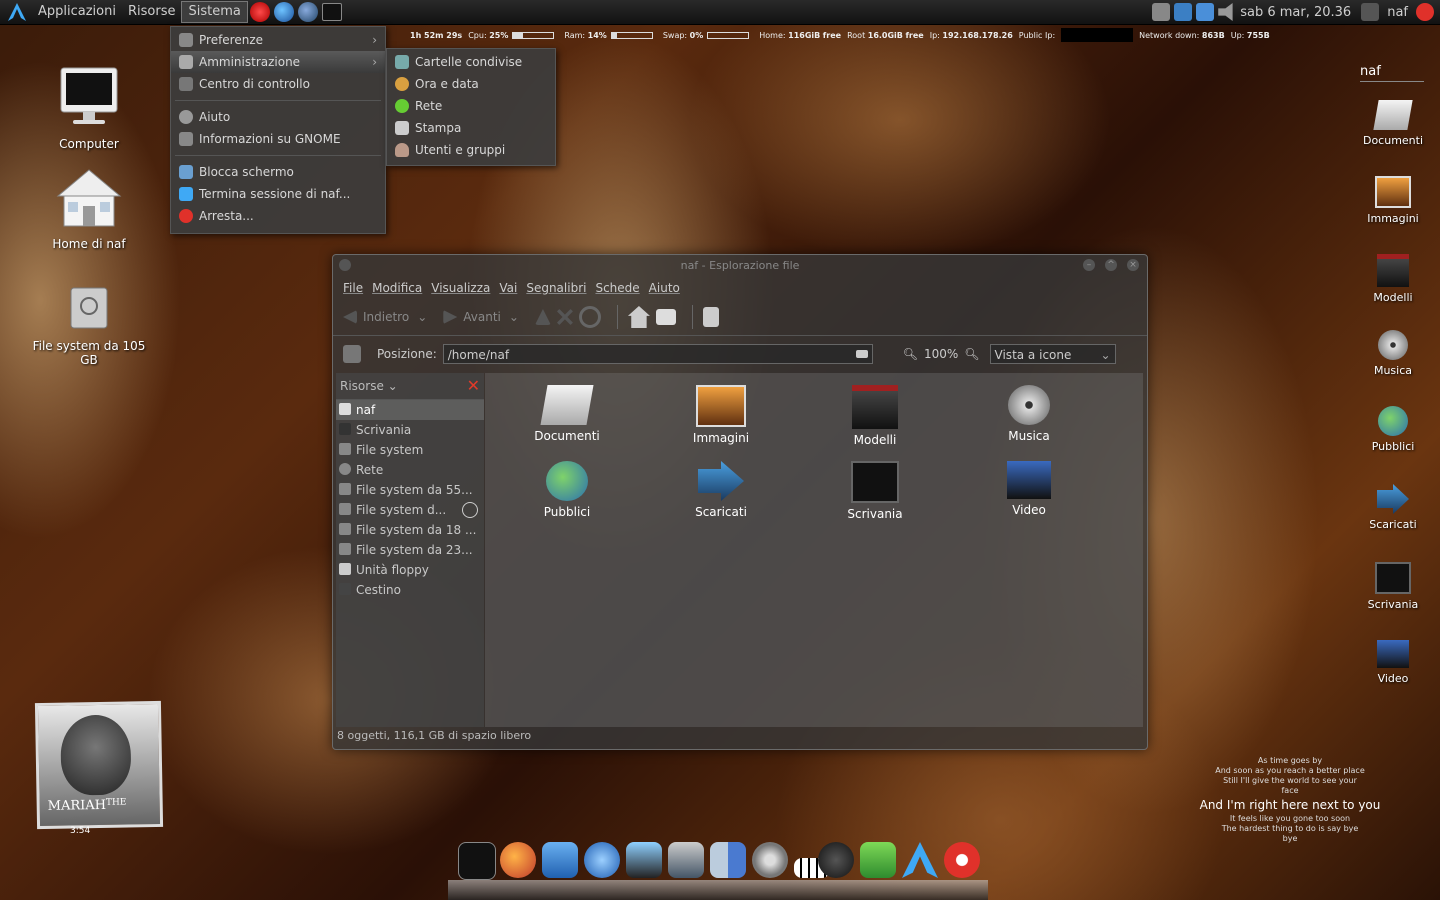 This screenshot has height=900, width=1440. I want to click on dock-settings-gear-icon, so click(770, 860).